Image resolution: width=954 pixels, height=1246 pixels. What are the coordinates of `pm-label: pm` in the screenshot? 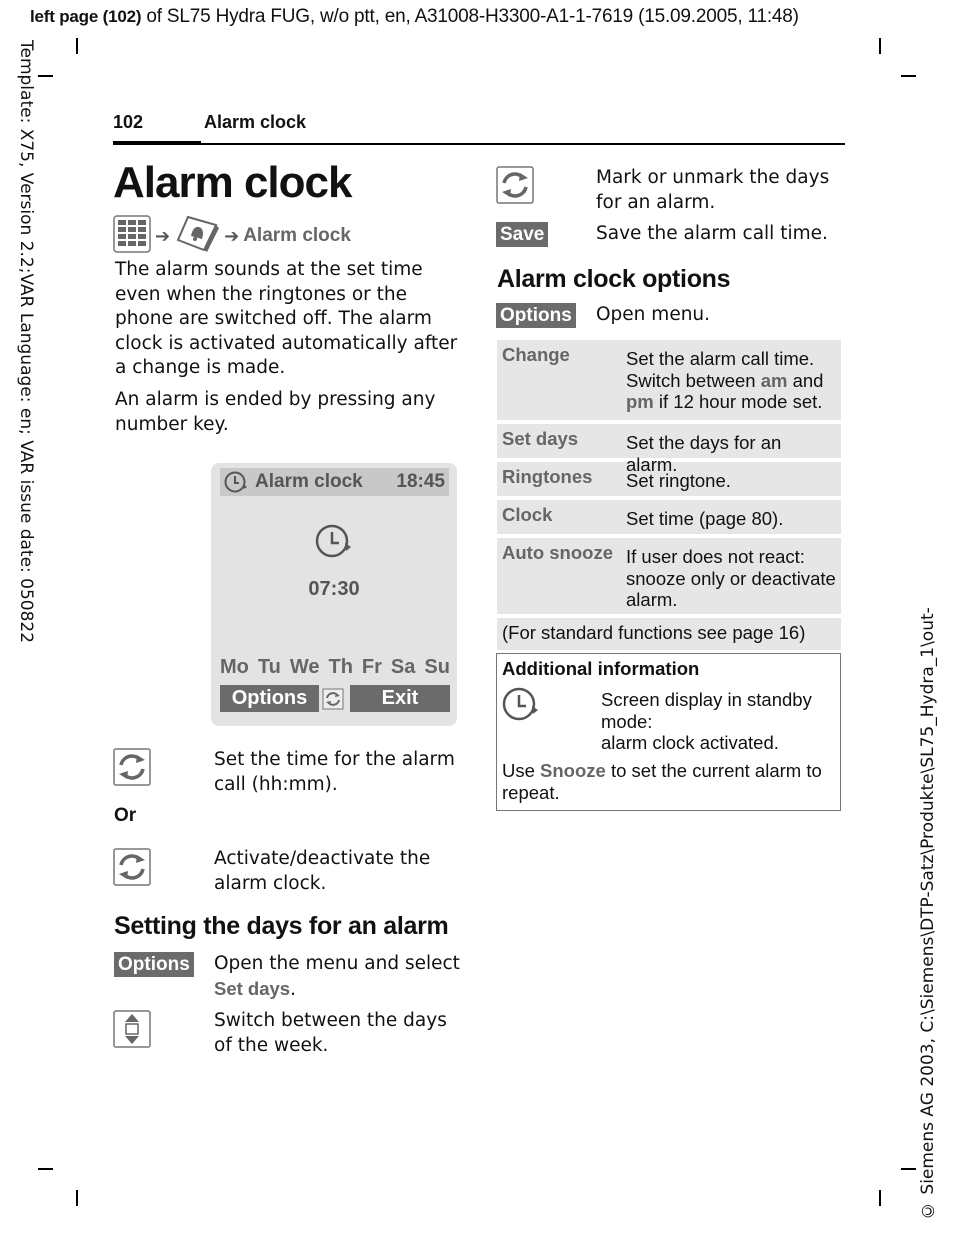 It's located at (640, 401).